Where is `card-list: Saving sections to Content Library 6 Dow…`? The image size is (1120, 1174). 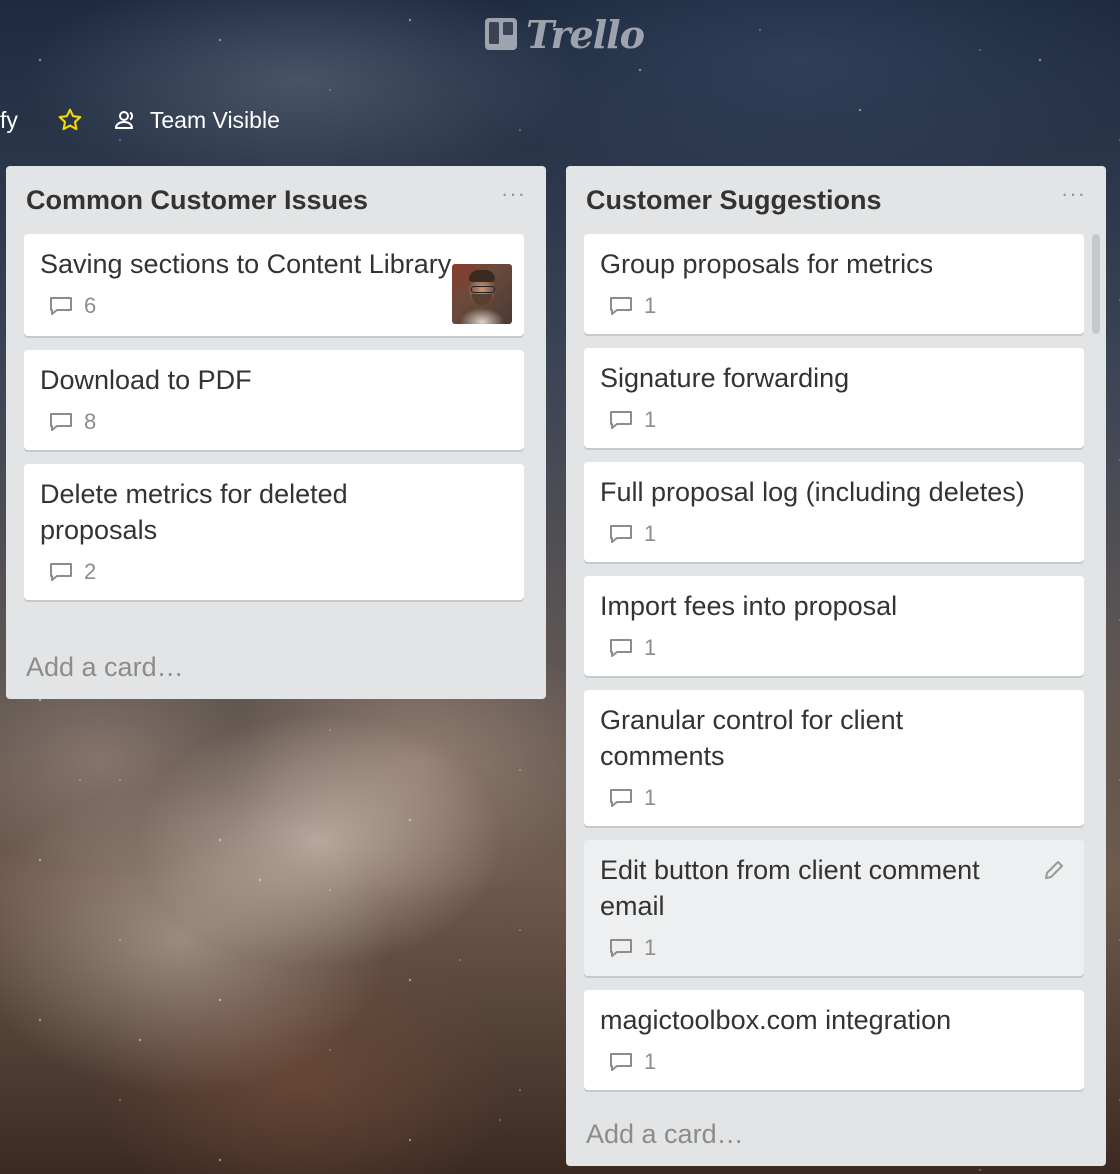 card-list: Saving sections to Content Library 6 Dow… is located at coordinates (274, 424).